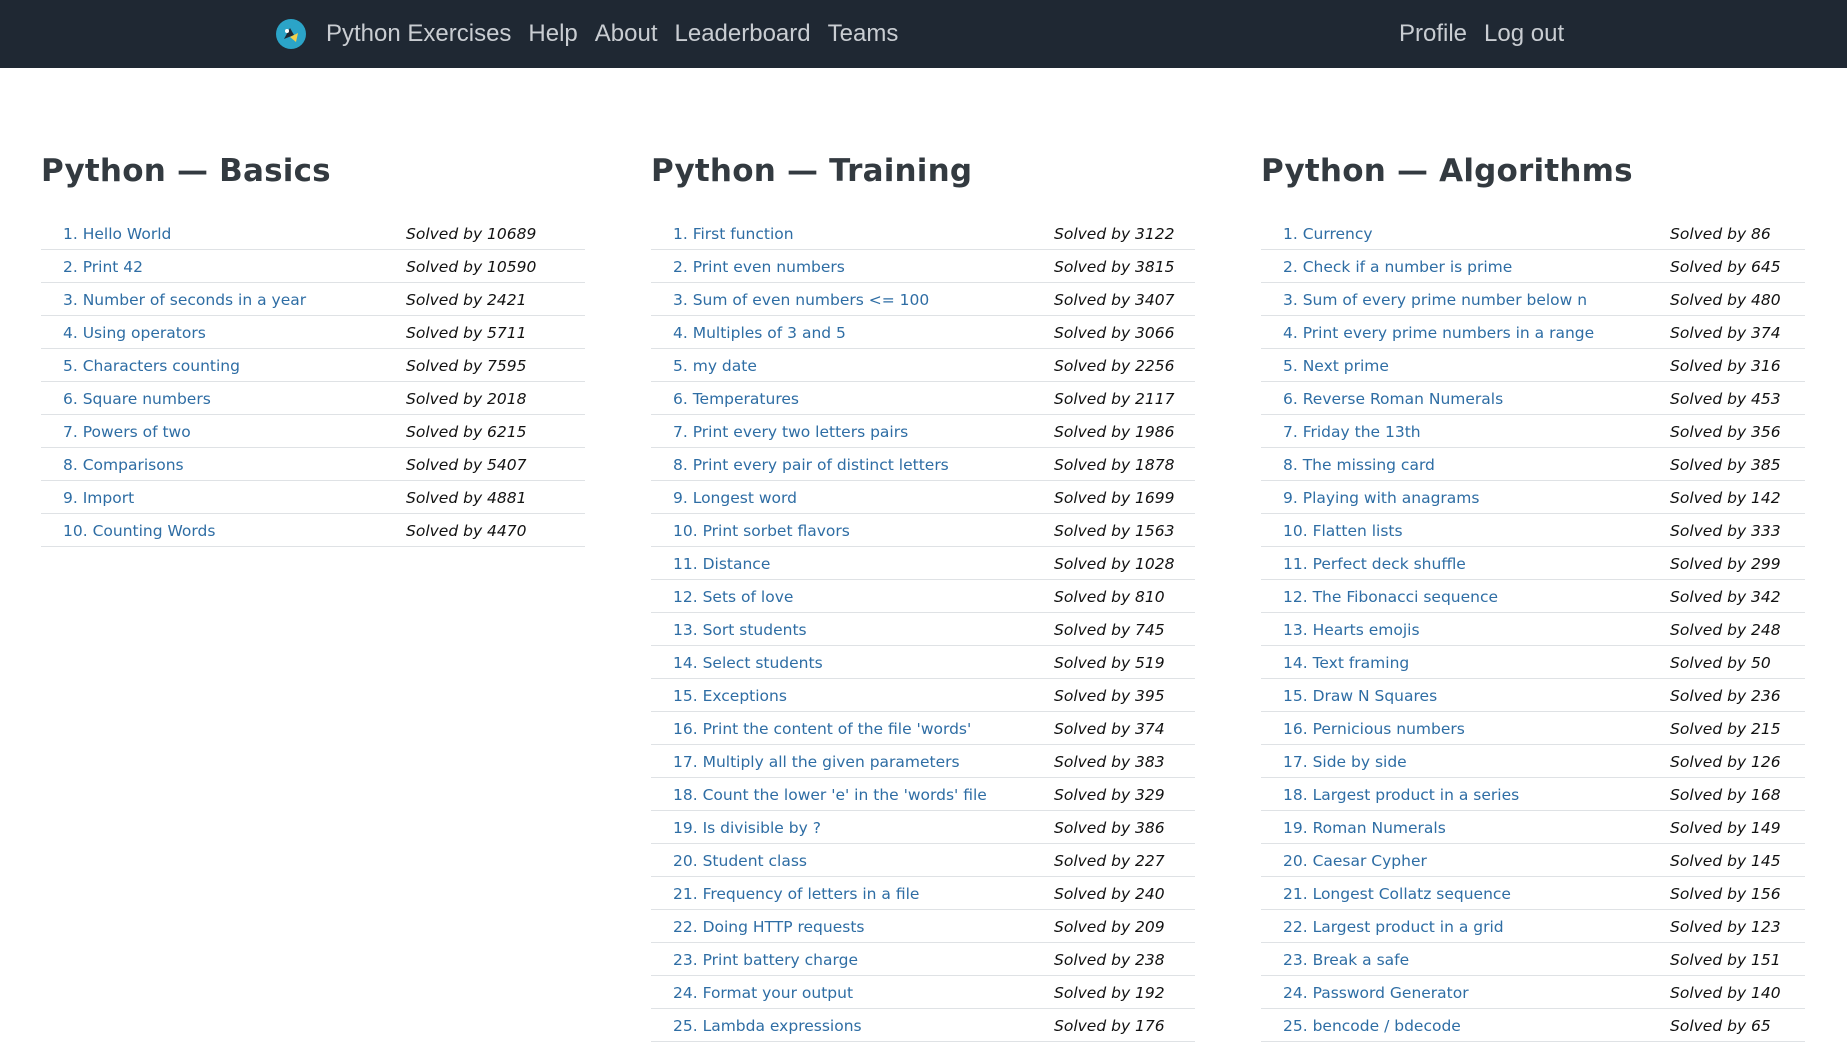 The height and width of the screenshot is (1042, 1847). Describe the element at coordinates (740, 630) in the screenshot. I see `exercise-link: 13. Sort students` at that location.